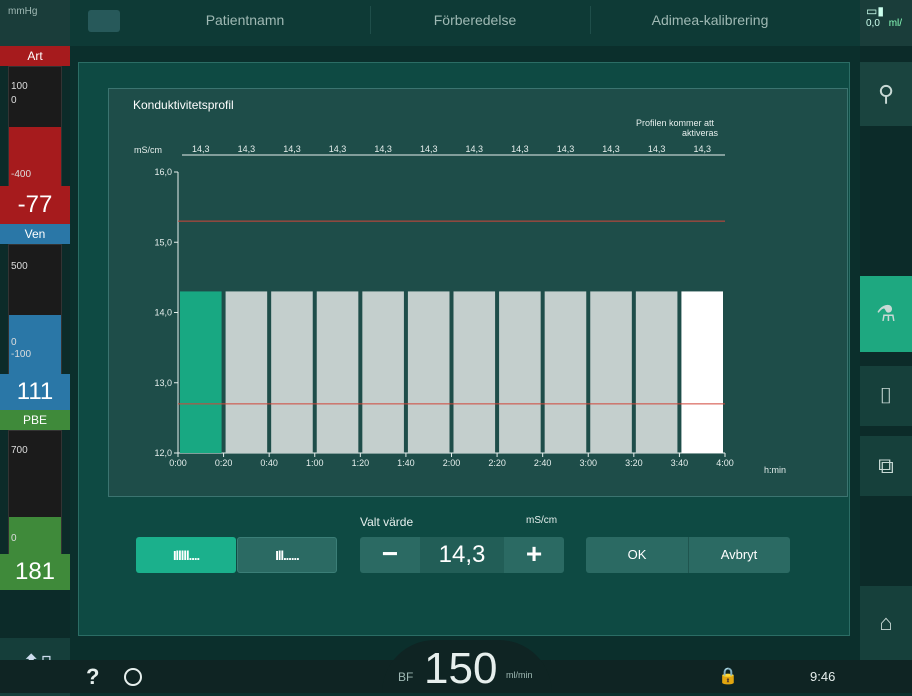 The image size is (912, 696). I want to click on x-tick-label: 0:40, so click(269, 463).